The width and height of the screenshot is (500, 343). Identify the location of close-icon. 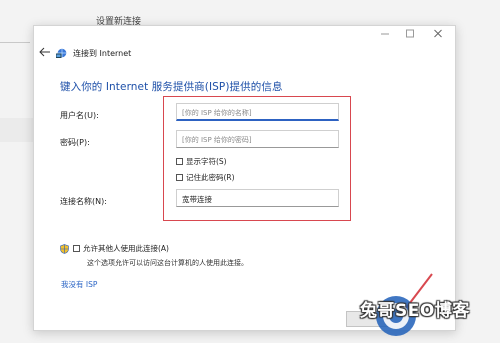
(438, 34).